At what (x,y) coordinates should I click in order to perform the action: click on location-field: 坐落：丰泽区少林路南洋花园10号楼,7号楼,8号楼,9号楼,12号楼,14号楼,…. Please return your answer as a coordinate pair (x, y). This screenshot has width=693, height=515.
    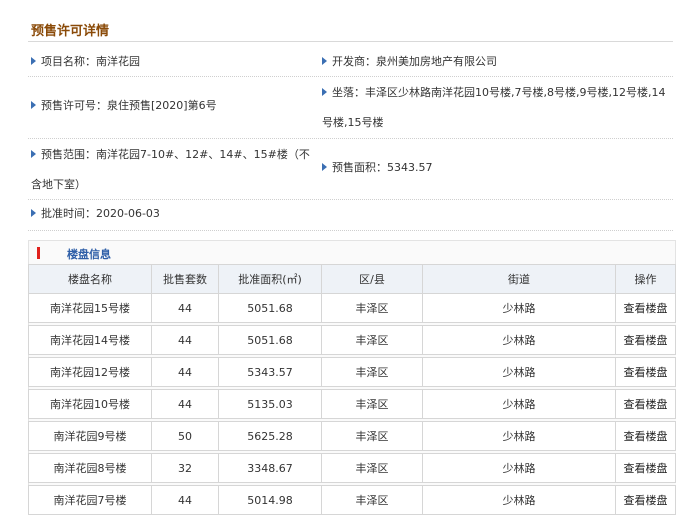
    Looking at the image, I should click on (497, 108).